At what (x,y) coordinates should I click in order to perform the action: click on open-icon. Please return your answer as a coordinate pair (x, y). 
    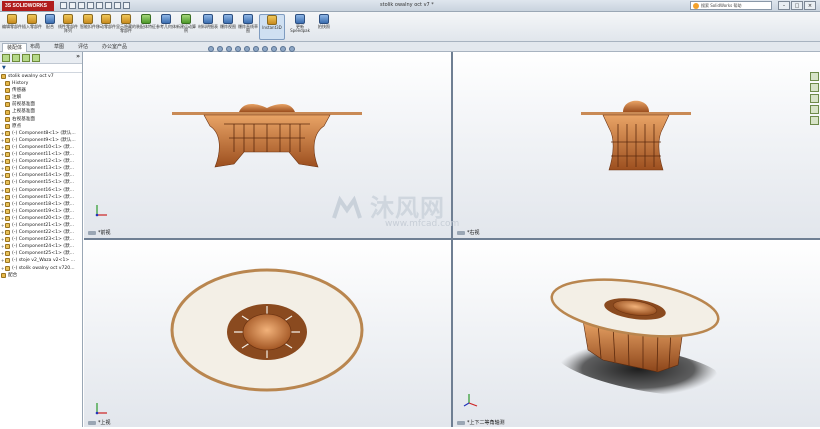
    Looking at the image, I should click on (72, 5).